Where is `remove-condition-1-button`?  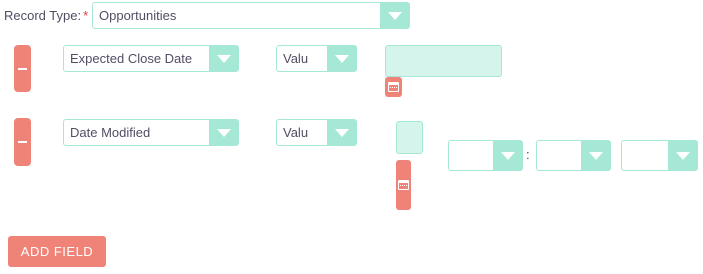
remove-condition-1-button is located at coordinates (22, 68).